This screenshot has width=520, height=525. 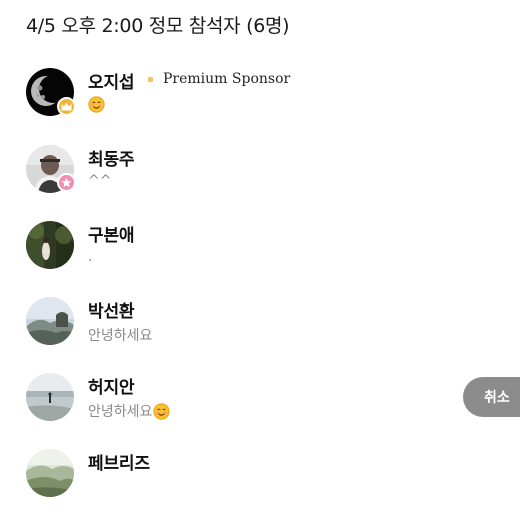 I want to click on sponsor-label: Premium Sponsor, so click(x=227, y=79).